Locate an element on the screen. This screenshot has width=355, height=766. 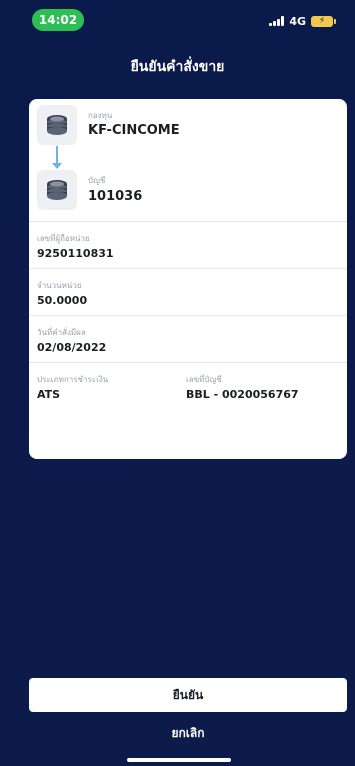
account-no-label: เลขที่บัญชี is located at coordinates (204, 379).